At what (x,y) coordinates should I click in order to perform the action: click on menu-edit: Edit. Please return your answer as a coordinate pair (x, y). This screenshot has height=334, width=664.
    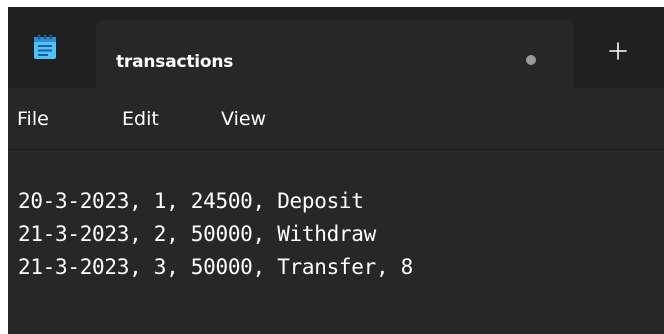
    Looking at the image, I should click on (140, 119).